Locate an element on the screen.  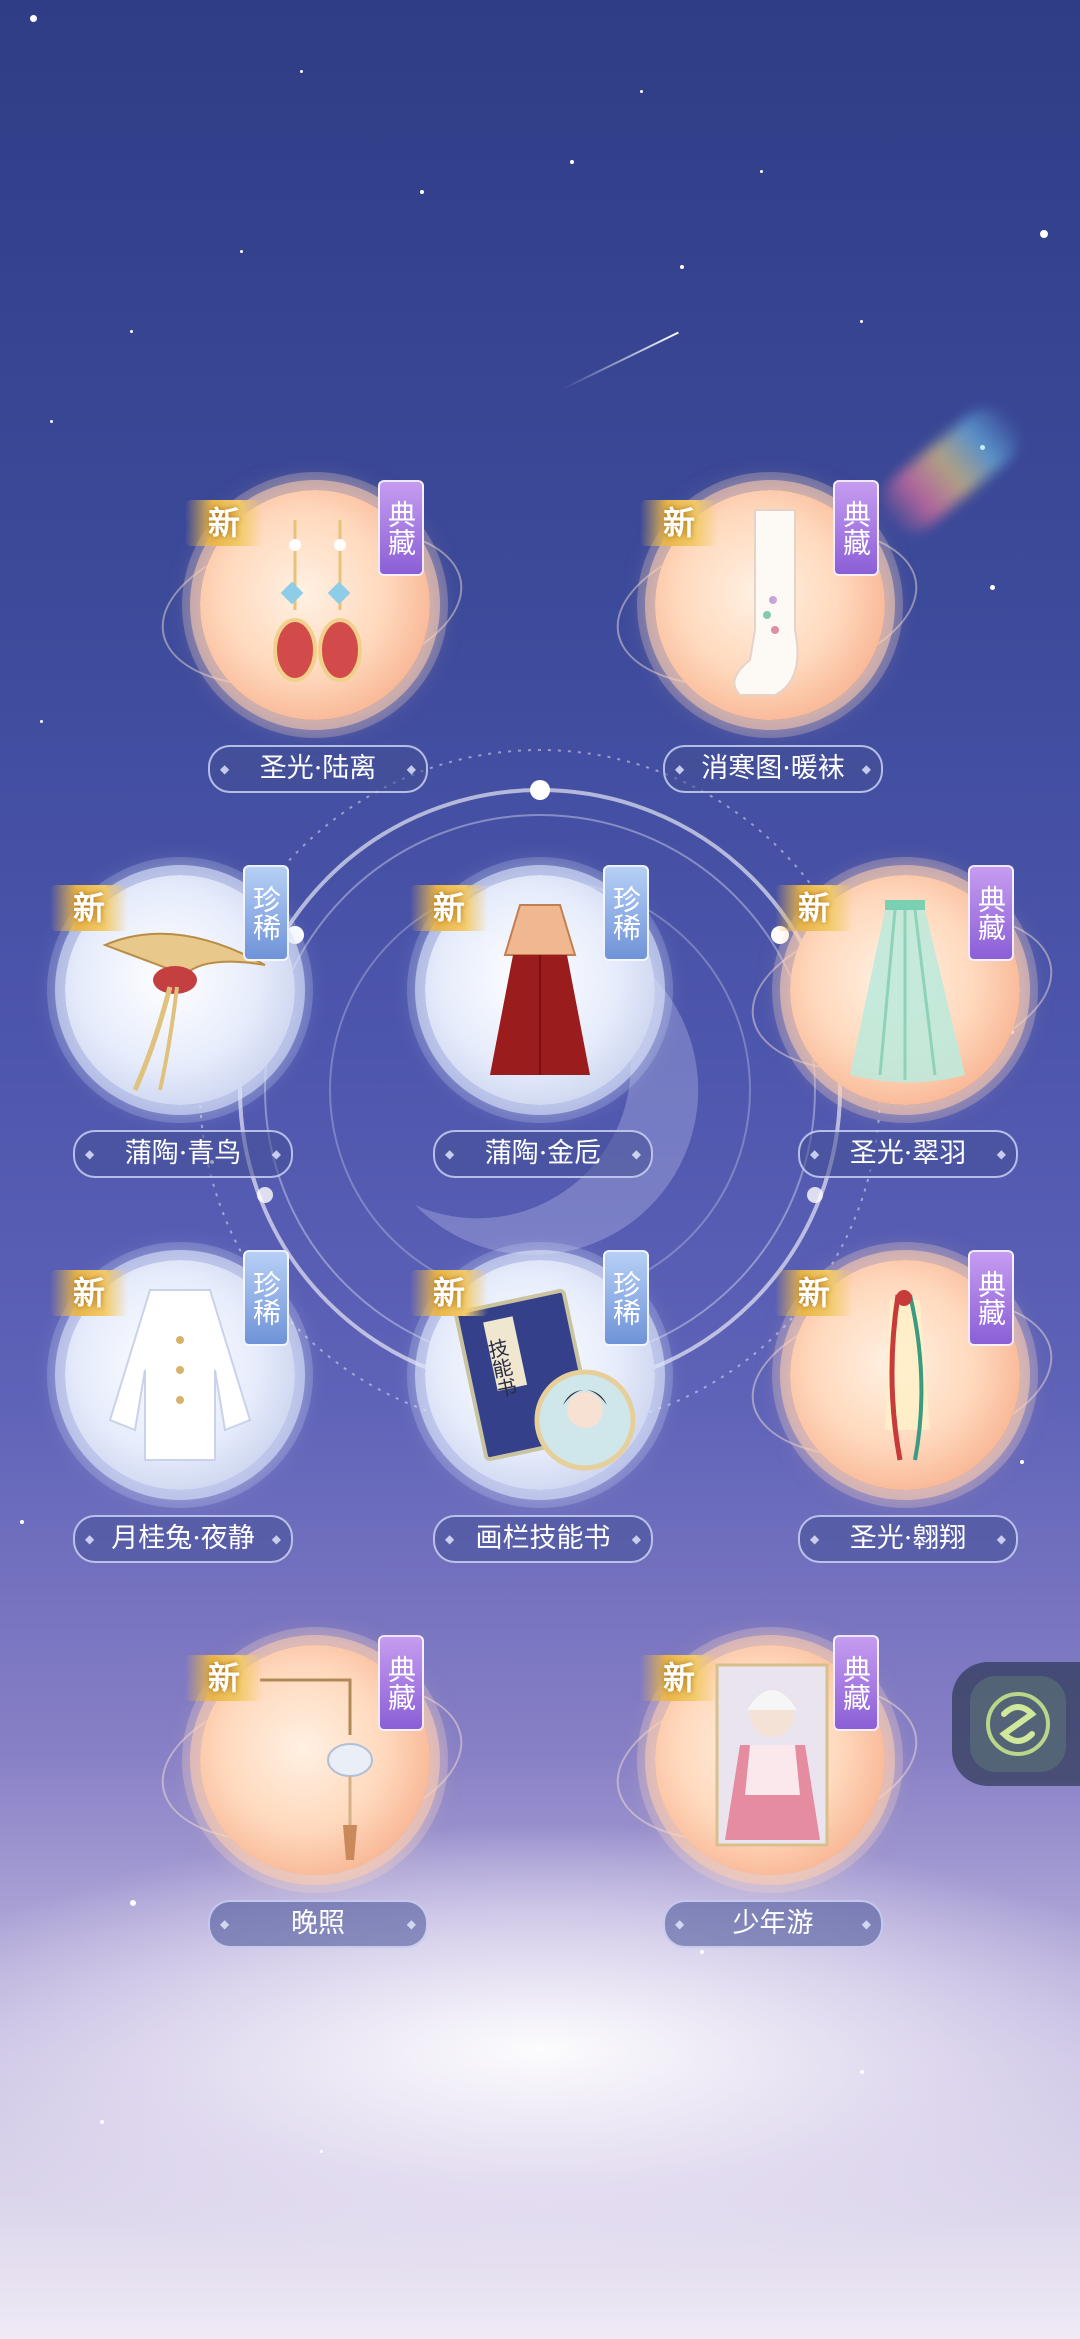
item-name: 消寒图·暖袜 is located at coordinates (773, 769).